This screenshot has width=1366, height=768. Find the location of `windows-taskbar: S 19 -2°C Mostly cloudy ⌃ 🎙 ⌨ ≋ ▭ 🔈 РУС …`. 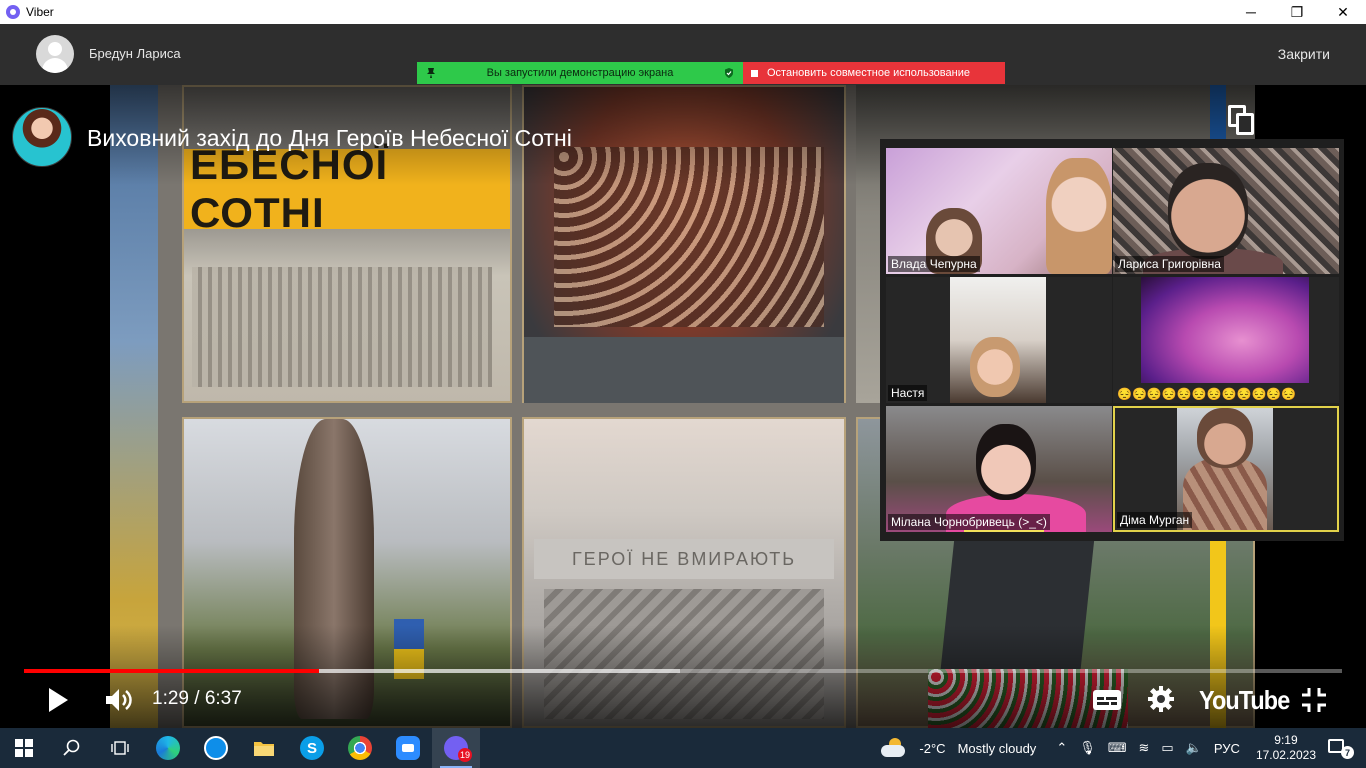

windows-taskbar: S 19 -2°C Mostly cloudy ⌃ 🎙 ⌨ ≋ ▭ 🔈 РУС … is located at coordinates (683, 748).